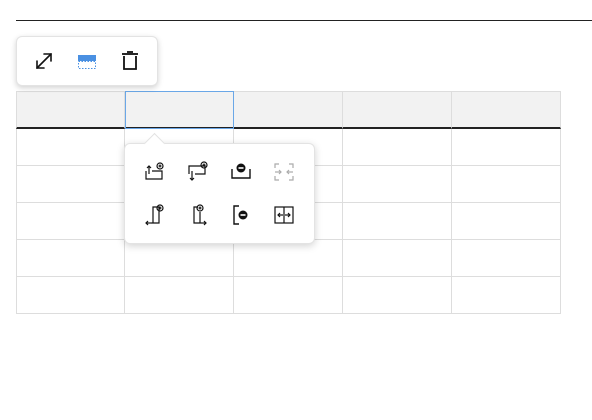 This screenshot has height=420, width=592. I want to click on cell-options-popover, so click(219, 188).